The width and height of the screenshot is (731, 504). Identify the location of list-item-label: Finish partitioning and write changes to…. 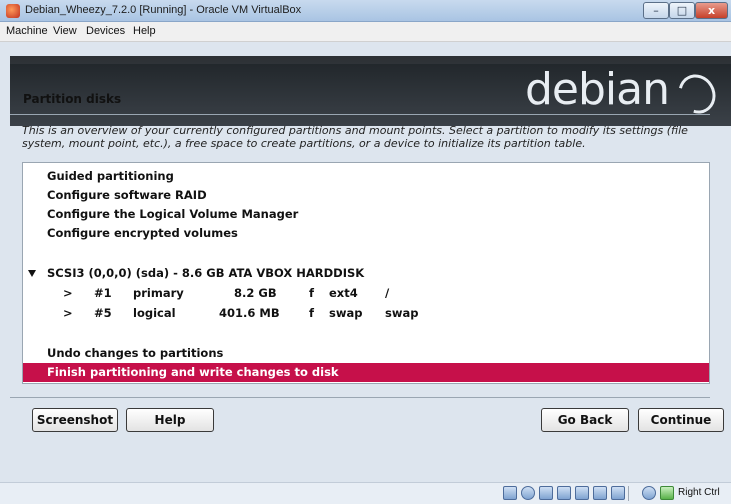
(193, 372).